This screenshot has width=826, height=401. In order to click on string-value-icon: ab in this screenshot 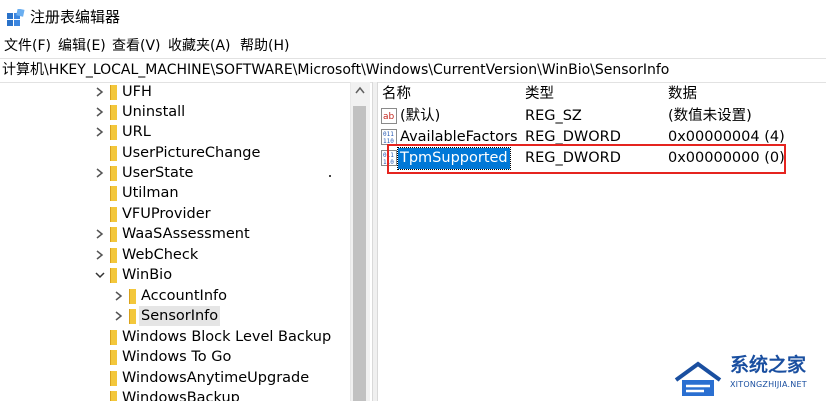, I will do `click(389, 116)`.